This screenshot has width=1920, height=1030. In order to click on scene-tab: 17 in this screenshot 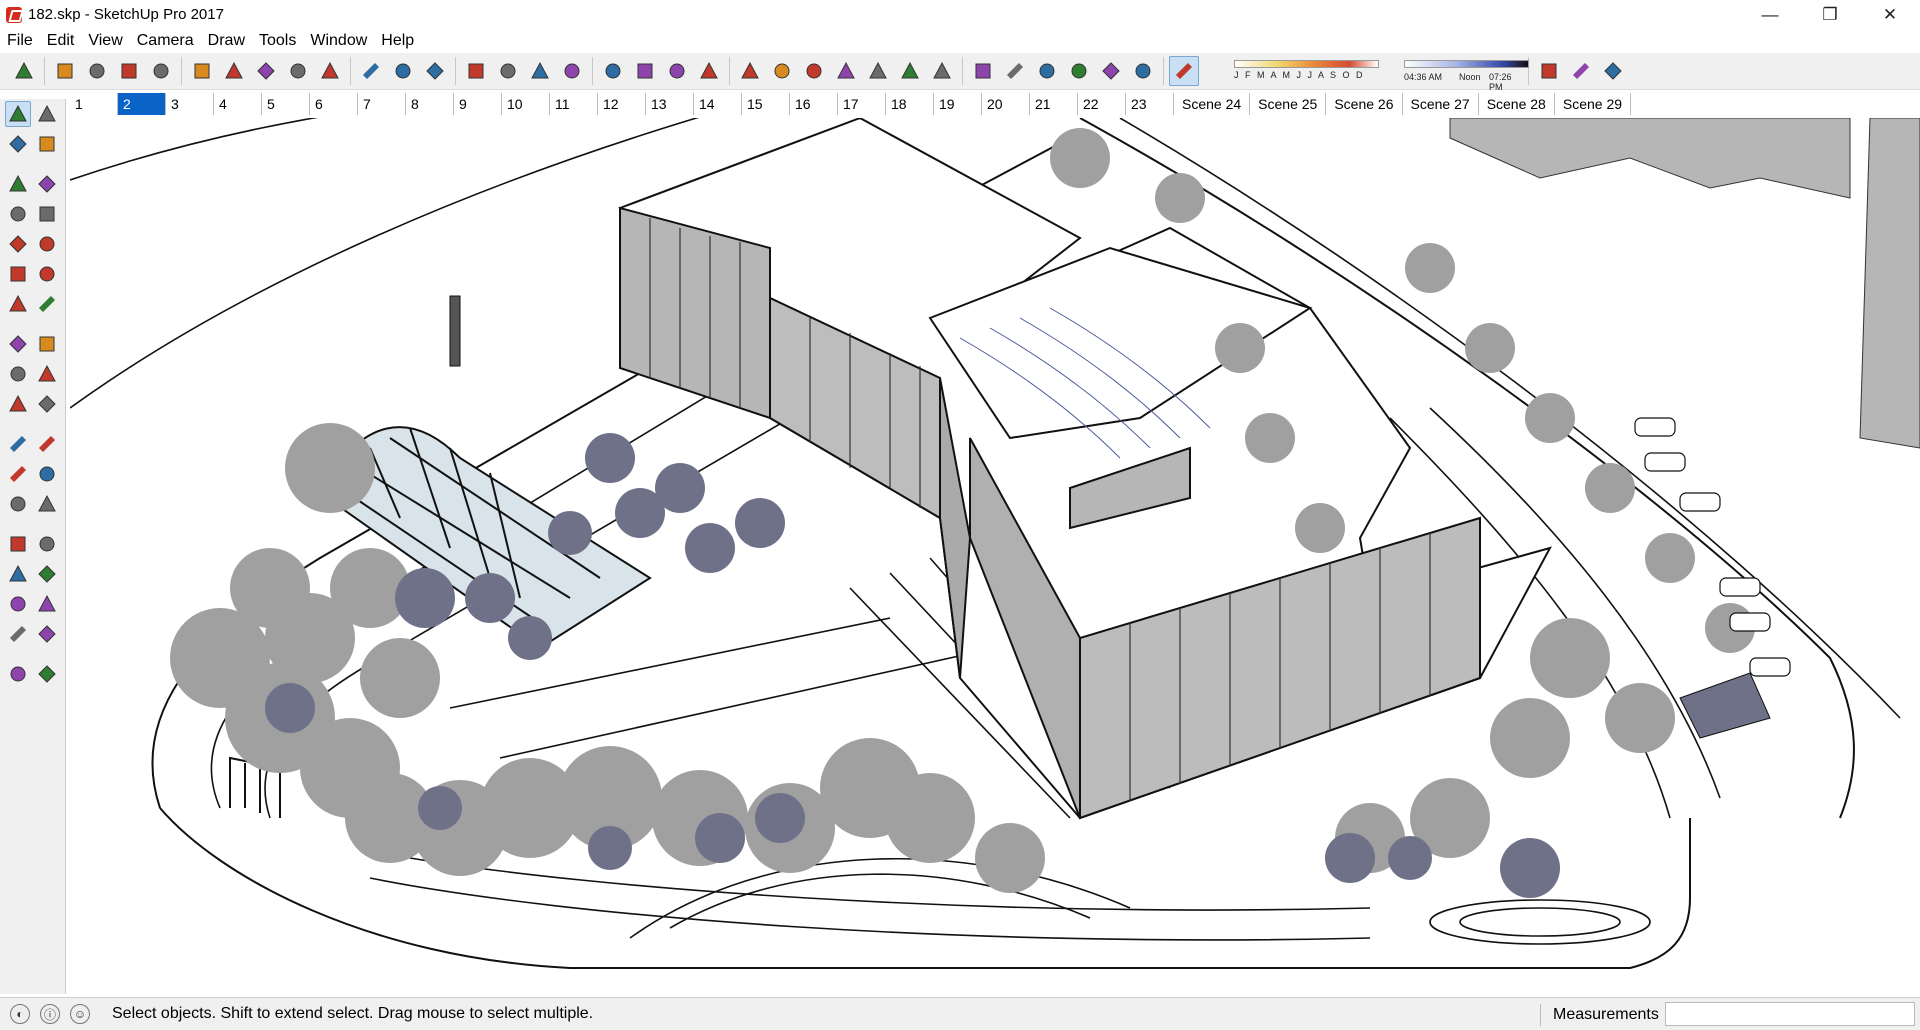, I will do `click(862, 104)`.